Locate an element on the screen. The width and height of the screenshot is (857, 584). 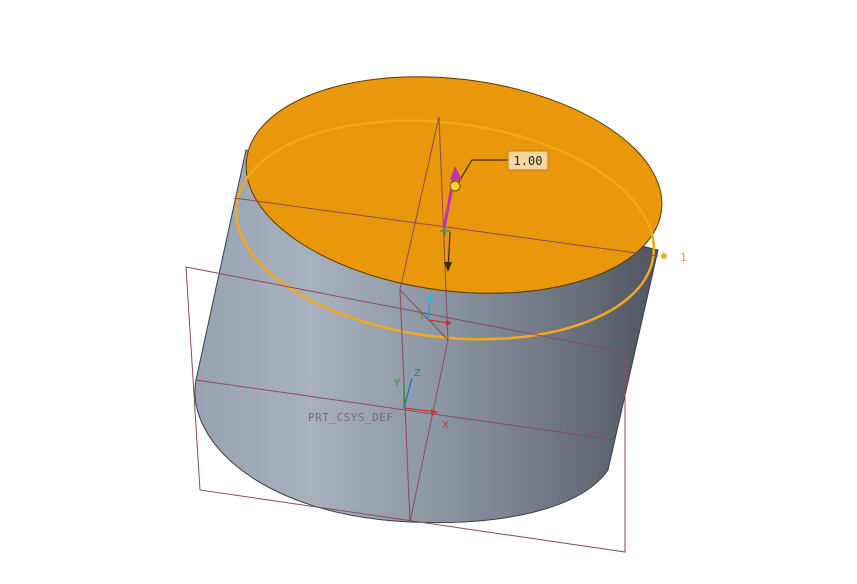
dimension-value-box: 1.00 is located at coordinates (528, 160).